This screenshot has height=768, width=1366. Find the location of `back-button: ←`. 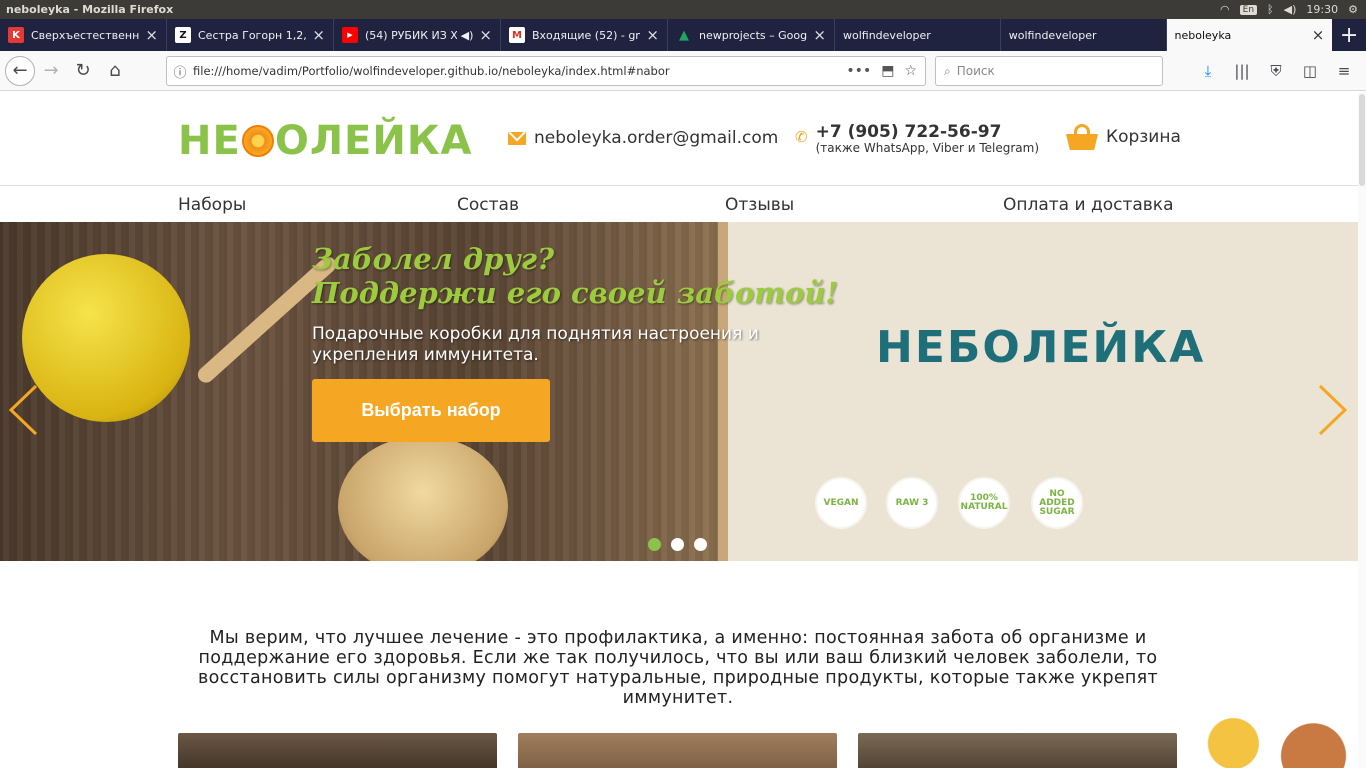

back-button: ← is located at coordinates (20, 70).